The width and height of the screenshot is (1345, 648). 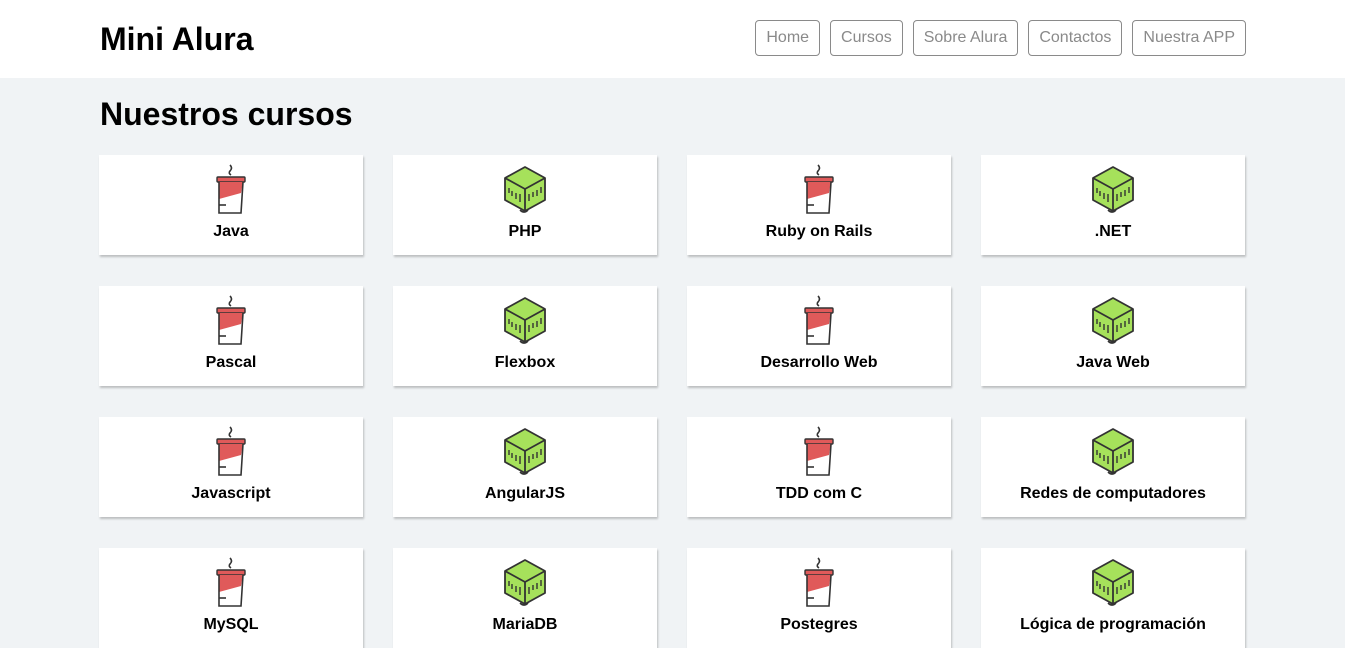 What do you see at coordinates (1113, 231) in the screenshot?
I see `course-label: .NET` at bounding box center [1113, 231].